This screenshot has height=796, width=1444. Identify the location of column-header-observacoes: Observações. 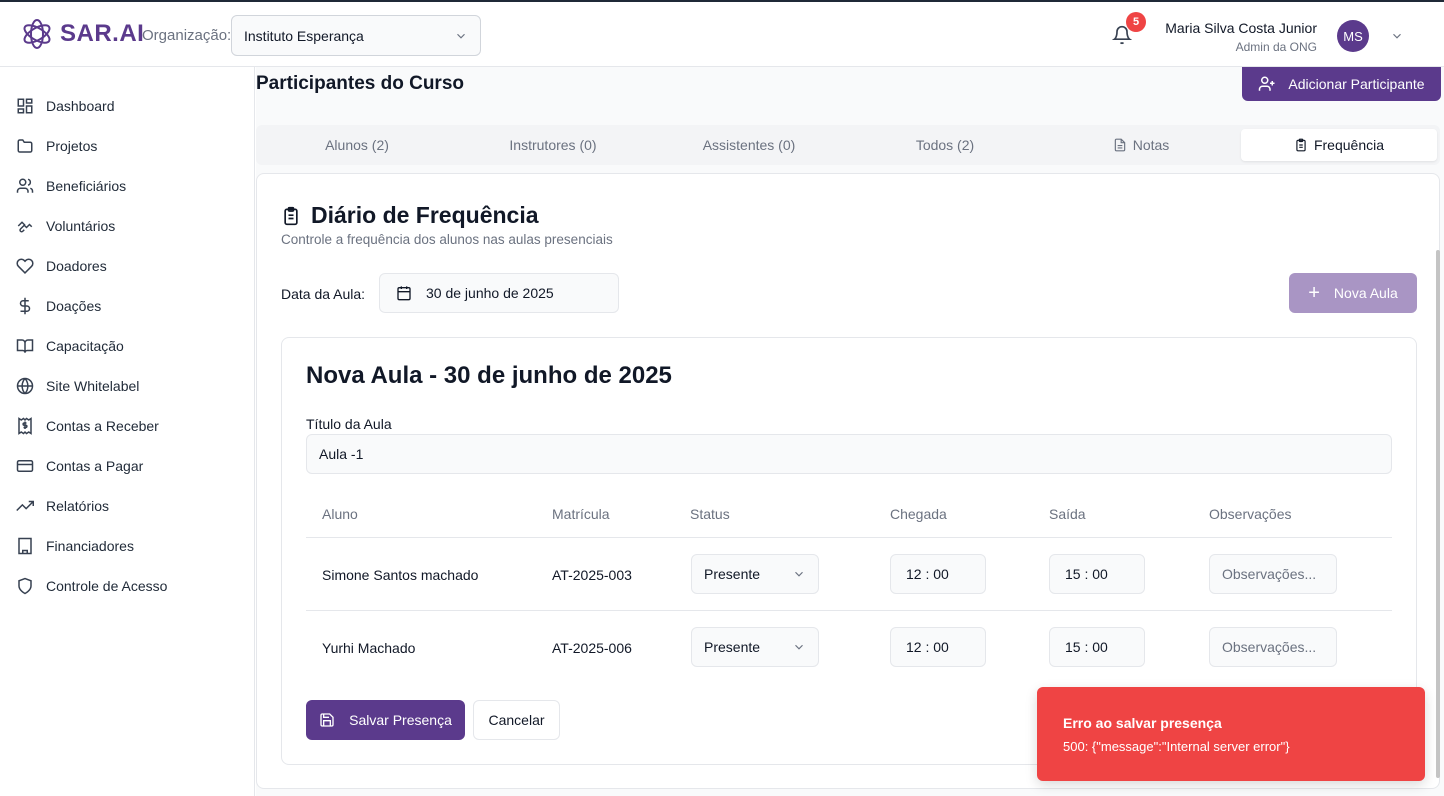
(1250, 514).